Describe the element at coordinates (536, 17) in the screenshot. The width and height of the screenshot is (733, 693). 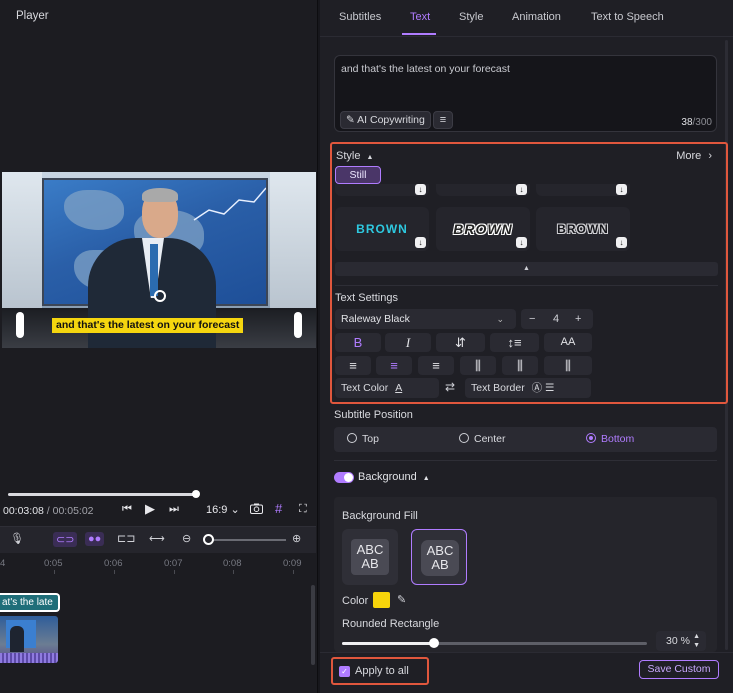
I see `tab-animation: Animation` at that location.